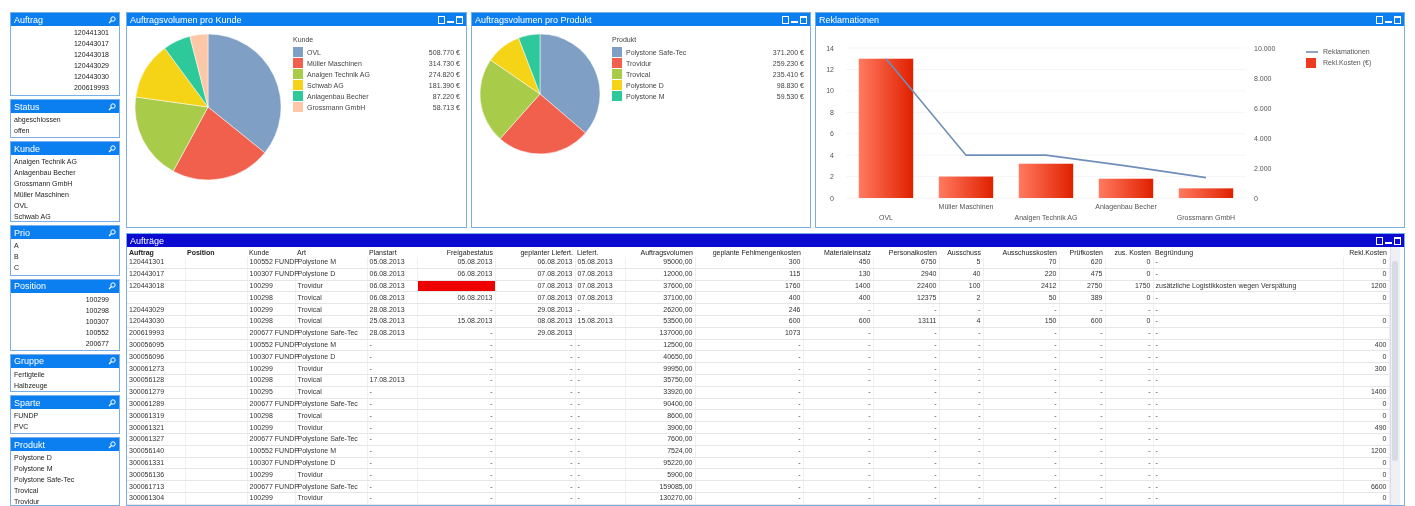 This screenshot has width=1415, height=506. Describe the element at coordinates (849, 19) in the screenshot. I see `panel-title: Reklamationen` at that location.